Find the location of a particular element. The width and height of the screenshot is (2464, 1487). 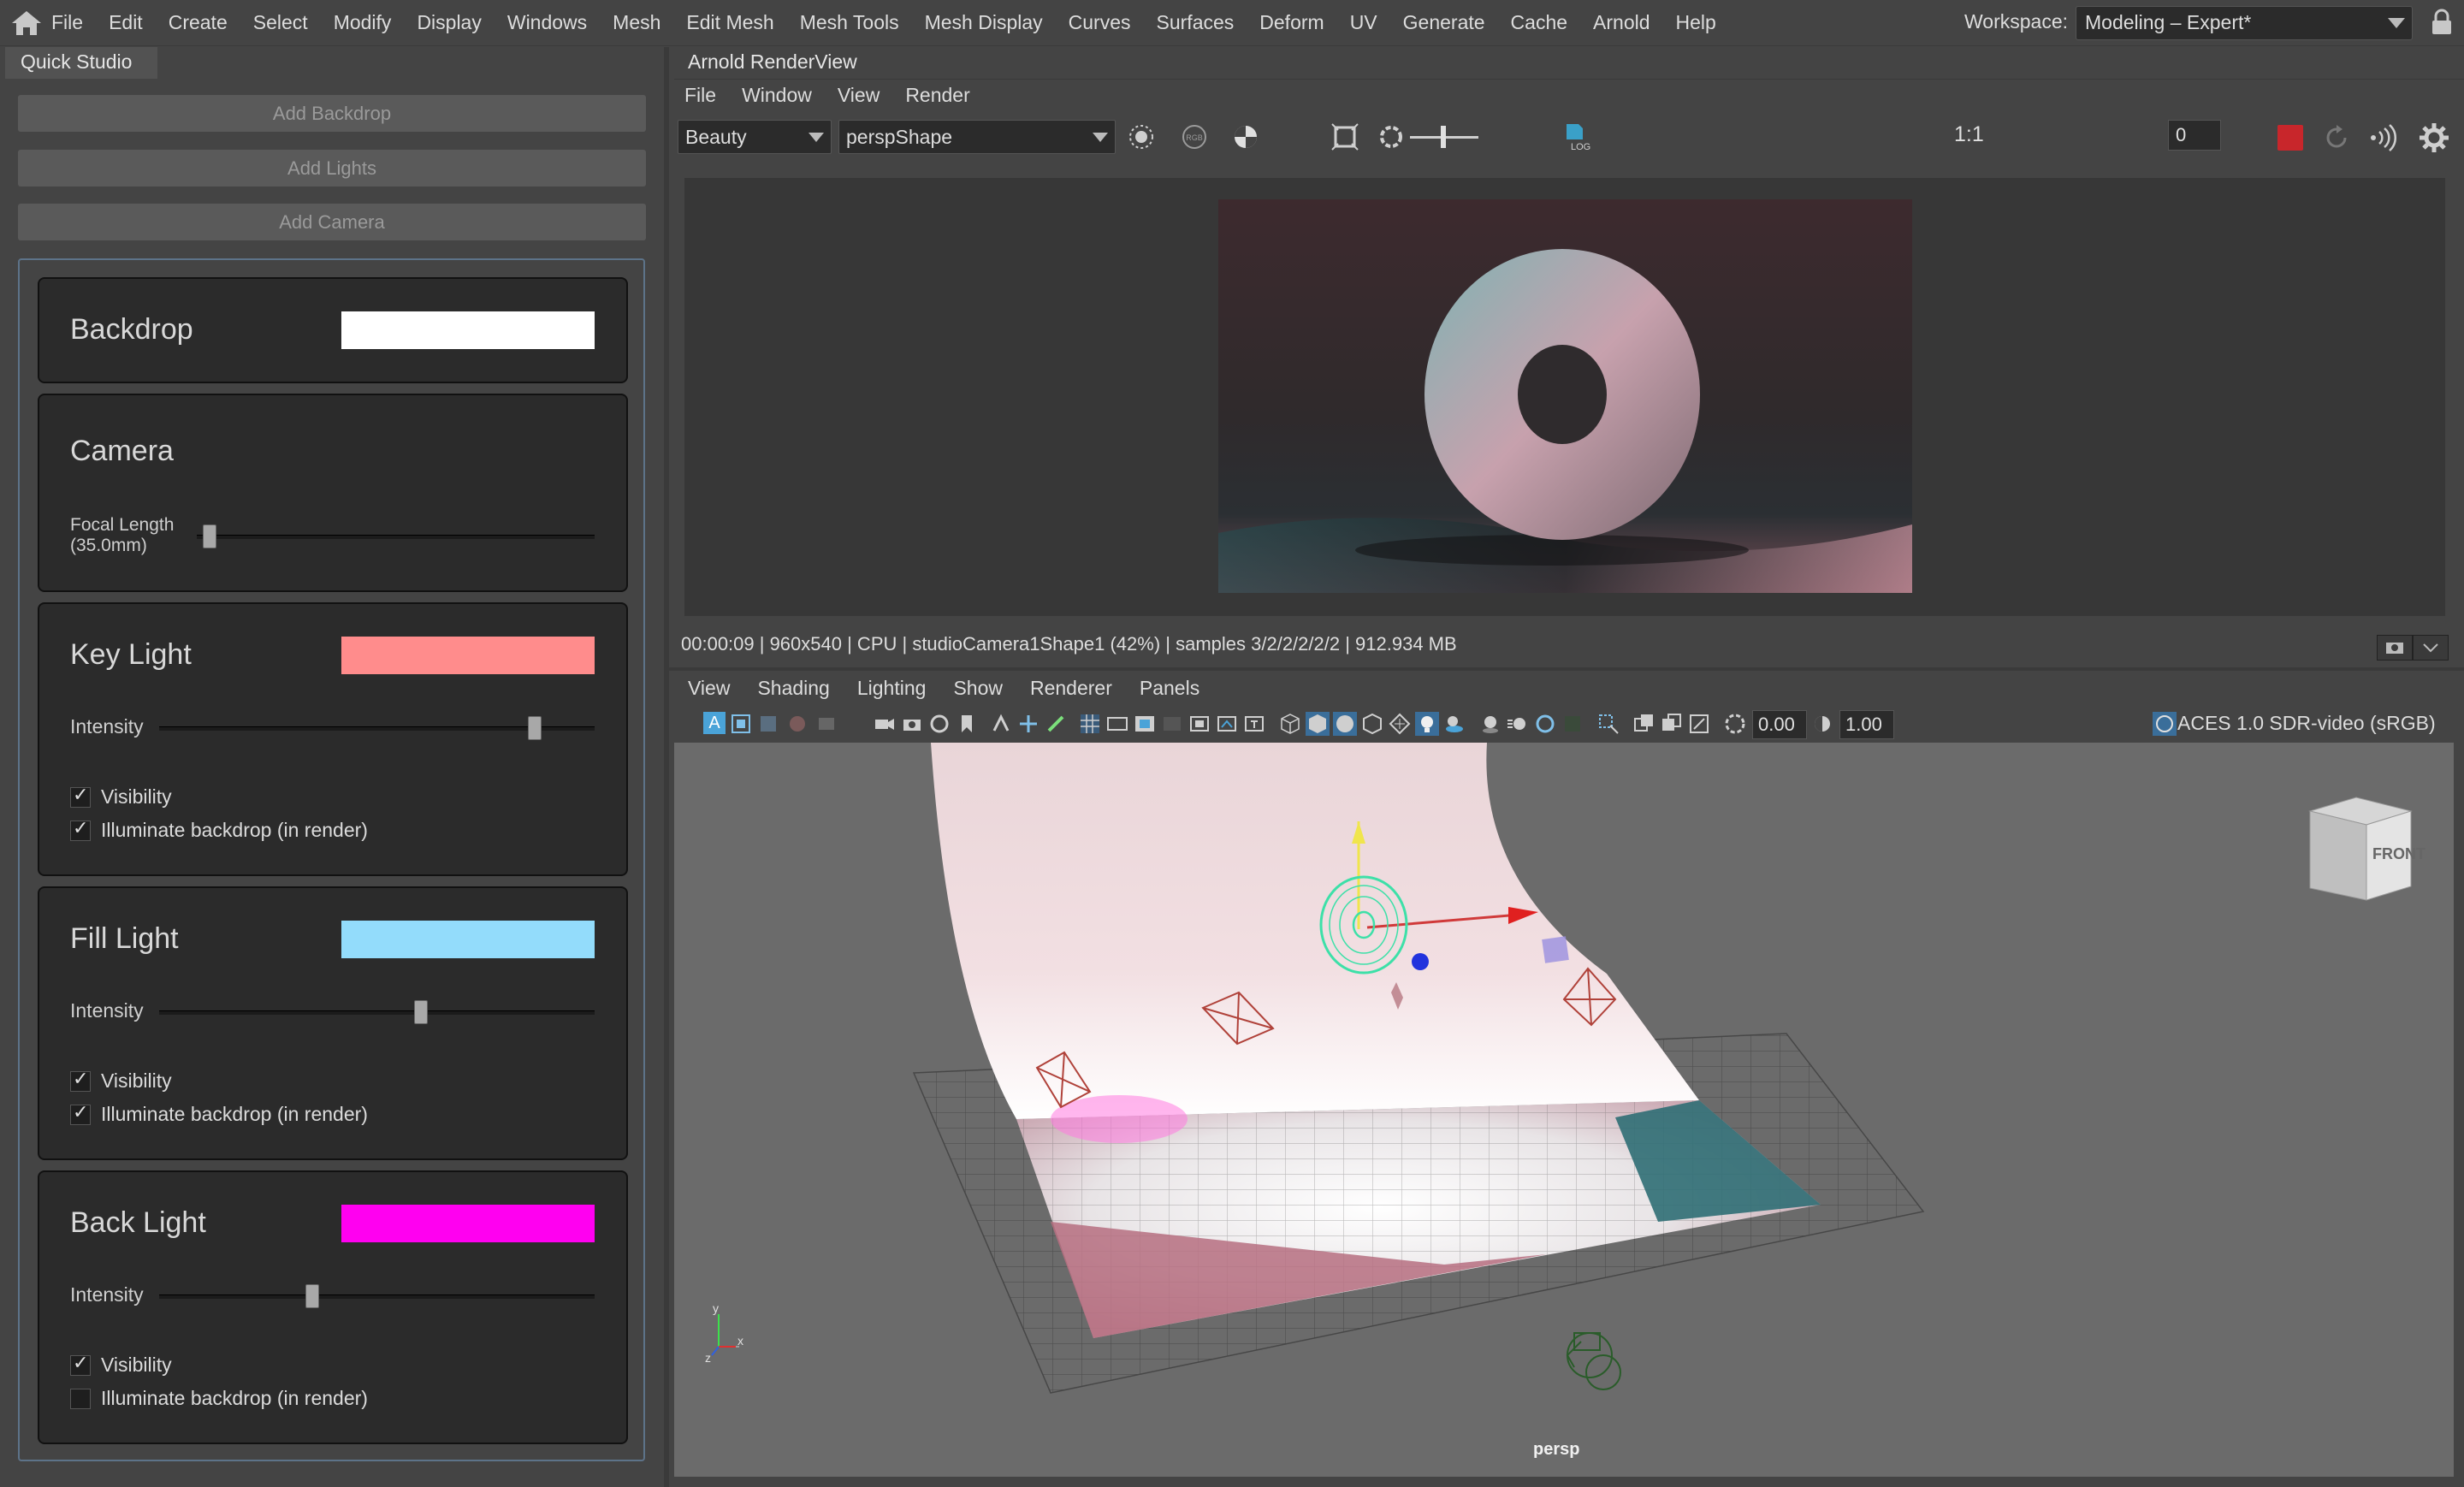

viewport-menu-view: View is located at coordinates (709, 688).